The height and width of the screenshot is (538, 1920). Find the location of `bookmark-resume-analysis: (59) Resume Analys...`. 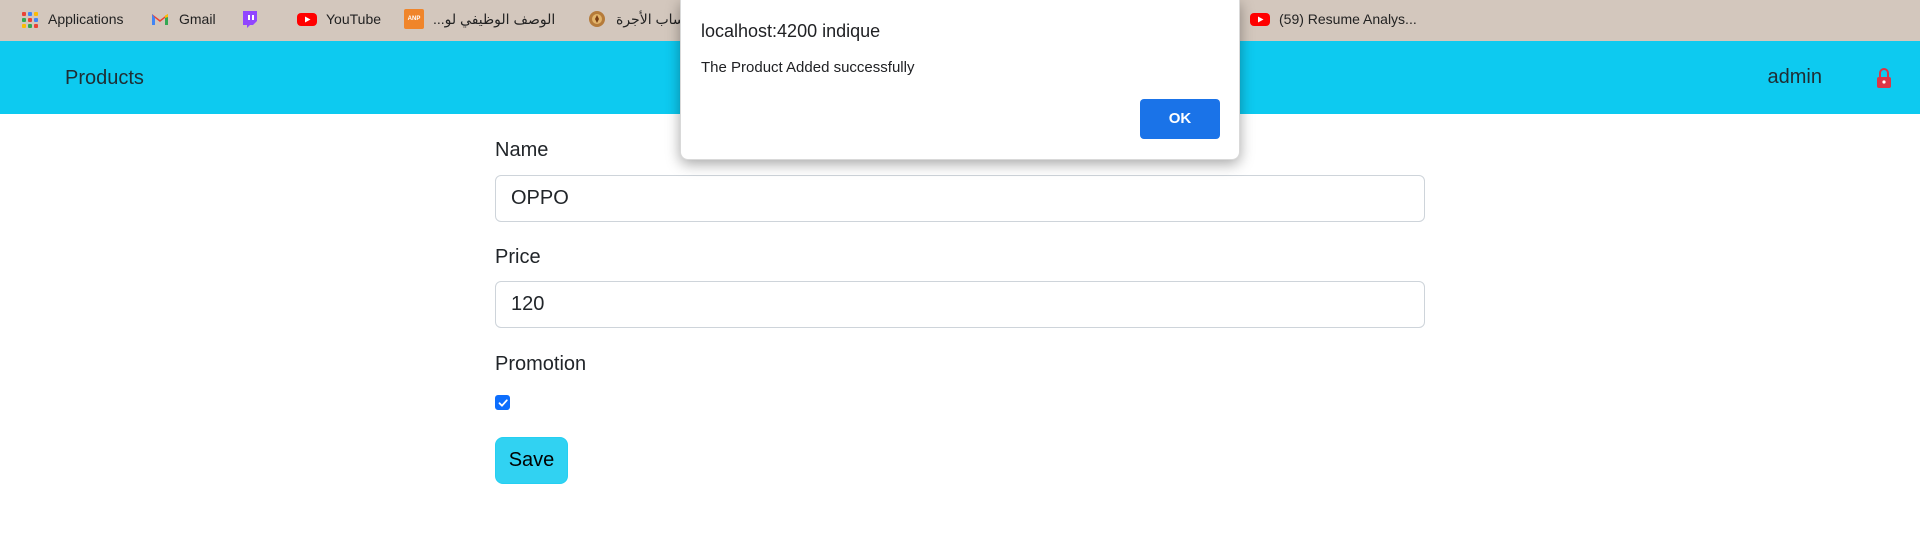

bookmark-resume-analysis: (59) Resume Analys... is located at coordinates (1333, 19).